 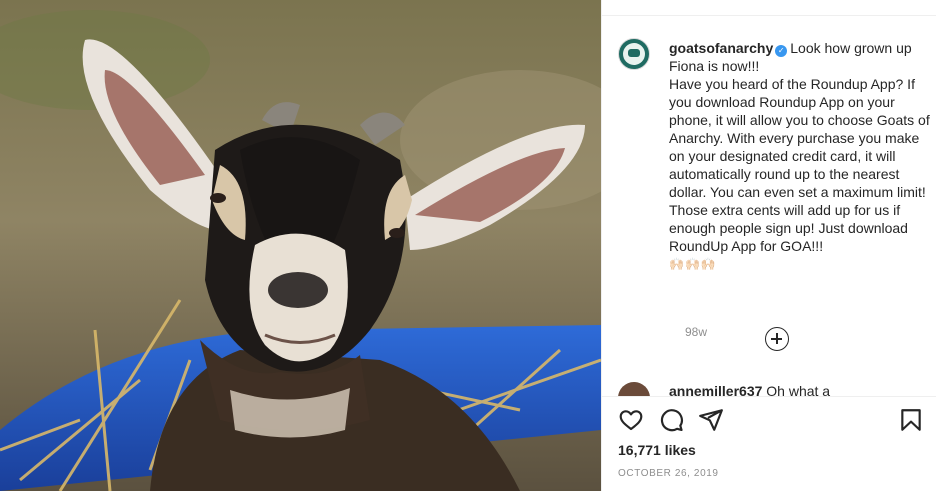 I want to click on goat-logo-icon, so click(x=634, y=53).